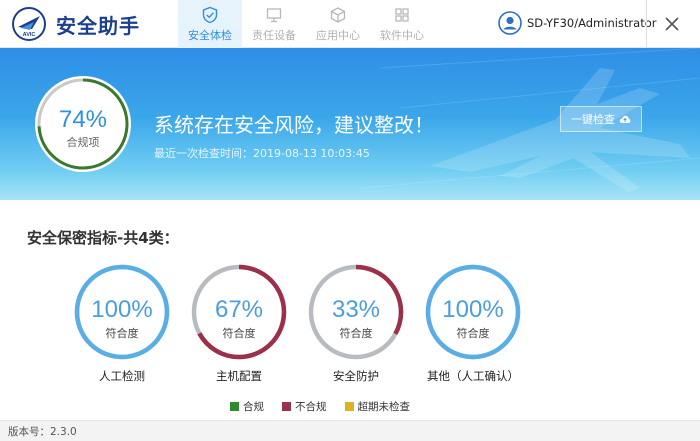  Describe the element at coordinates (29, 35) in the screenshot. I see `logo-text: AVIC` at that location.